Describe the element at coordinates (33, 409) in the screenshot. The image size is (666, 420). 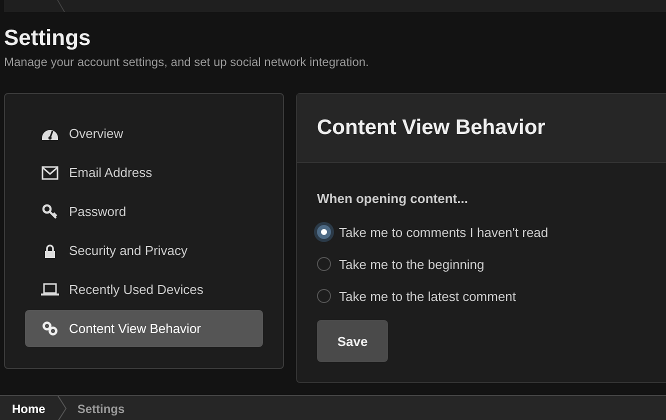
I see `breadcrumb-link: Home` at that location.